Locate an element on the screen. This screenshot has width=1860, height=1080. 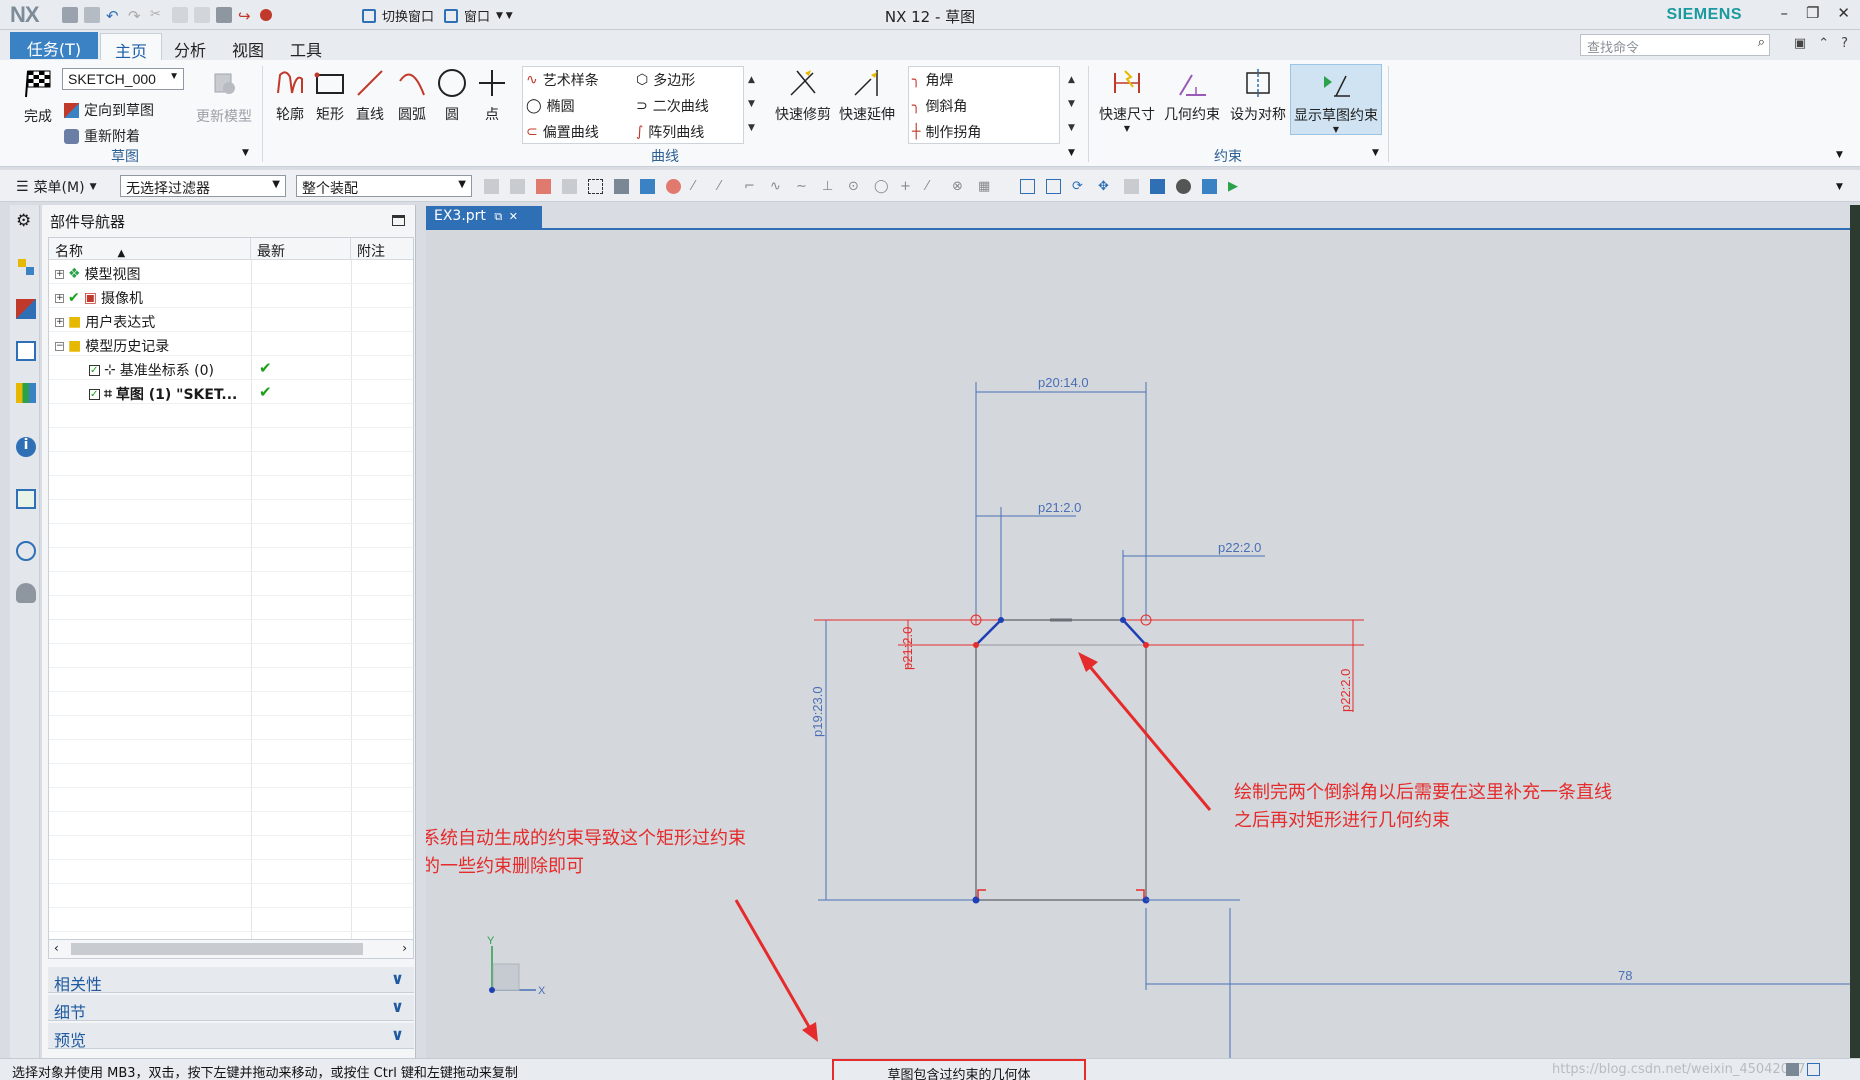
render-style-icon is located at coordinates (1183, 186).